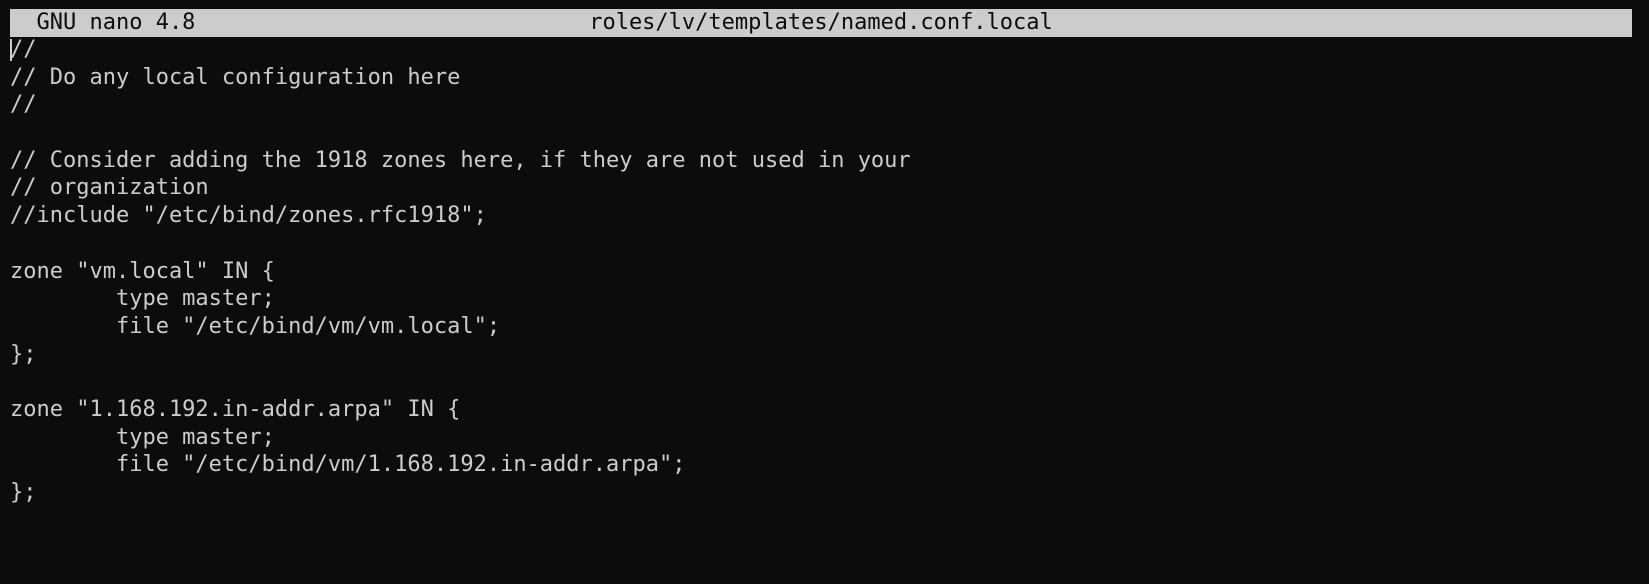 The height and width of the screenshot is (584, 1649). Describe the element at coordinates (235, 77) in the screenshot. I see `line-text: // Do any local configuration here` at that location.